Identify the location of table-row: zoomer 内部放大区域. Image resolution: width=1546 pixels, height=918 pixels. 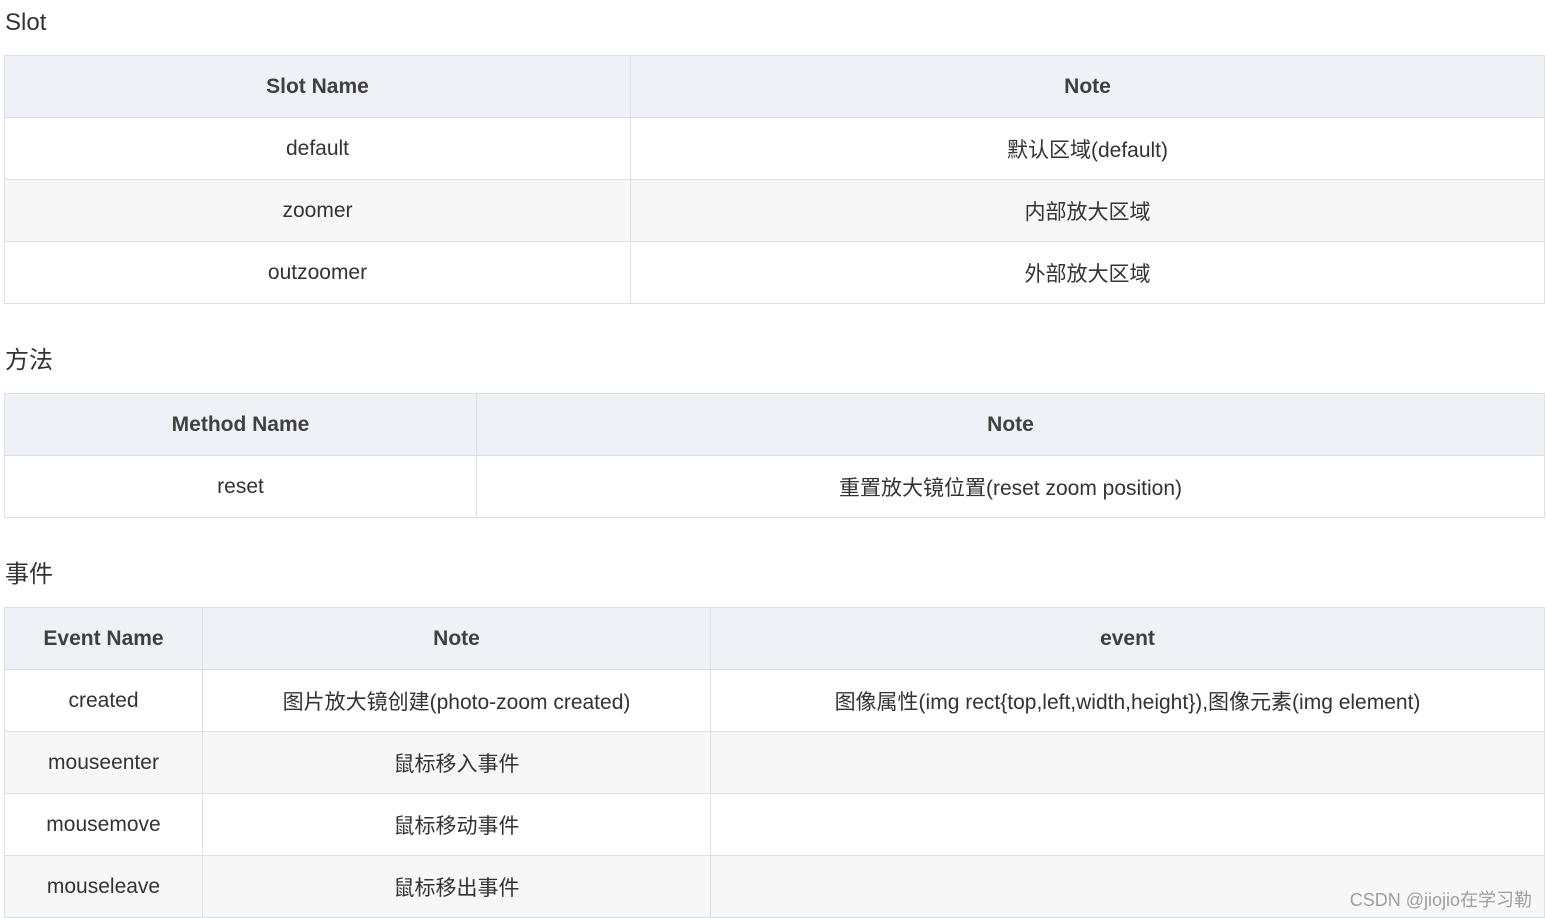
(774, 210).